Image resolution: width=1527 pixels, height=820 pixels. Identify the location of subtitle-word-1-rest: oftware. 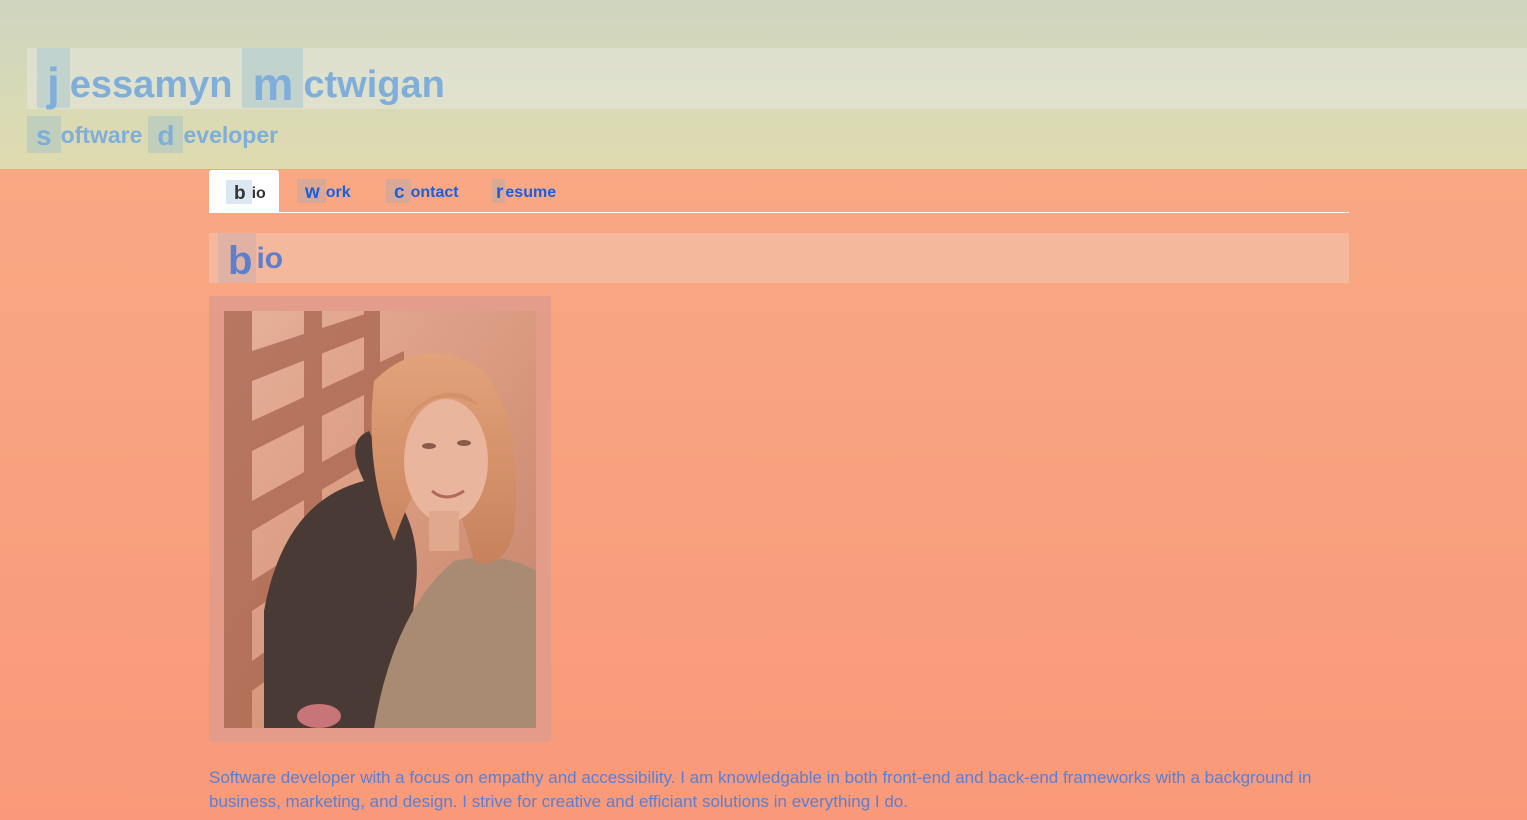
(101, 135).